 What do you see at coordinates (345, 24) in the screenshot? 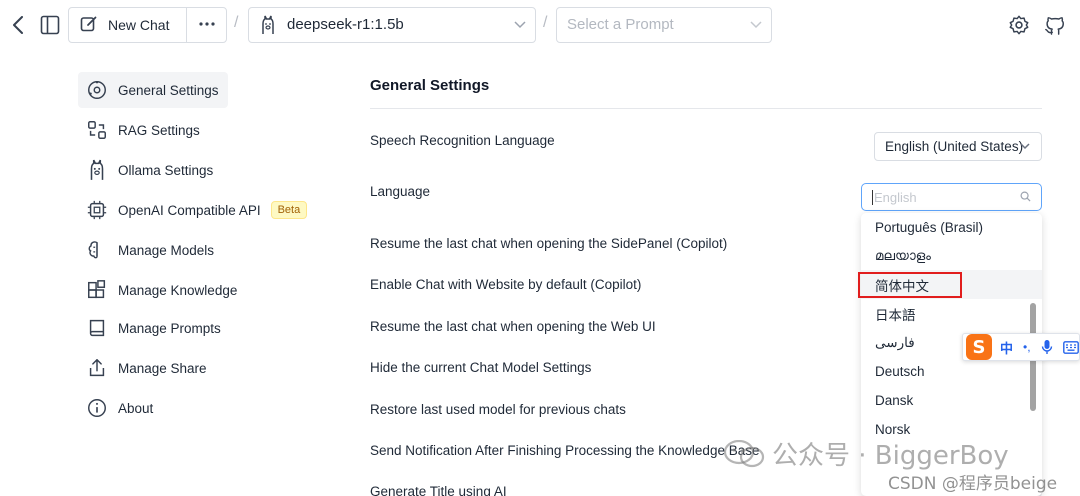
I see `model-label: deepseek-r1:1.5b` at bounding box center [345, 24].